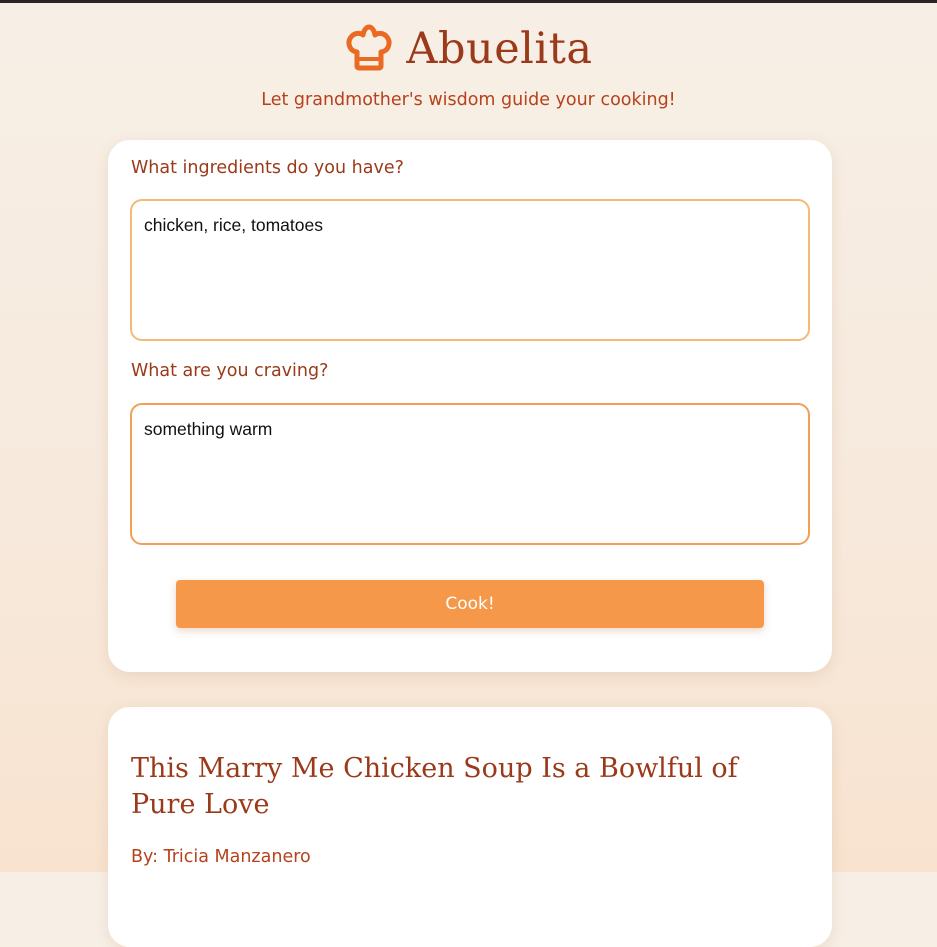 The image size is (937, 947). I want to click on chef-hat-icon, so click(369, 47).